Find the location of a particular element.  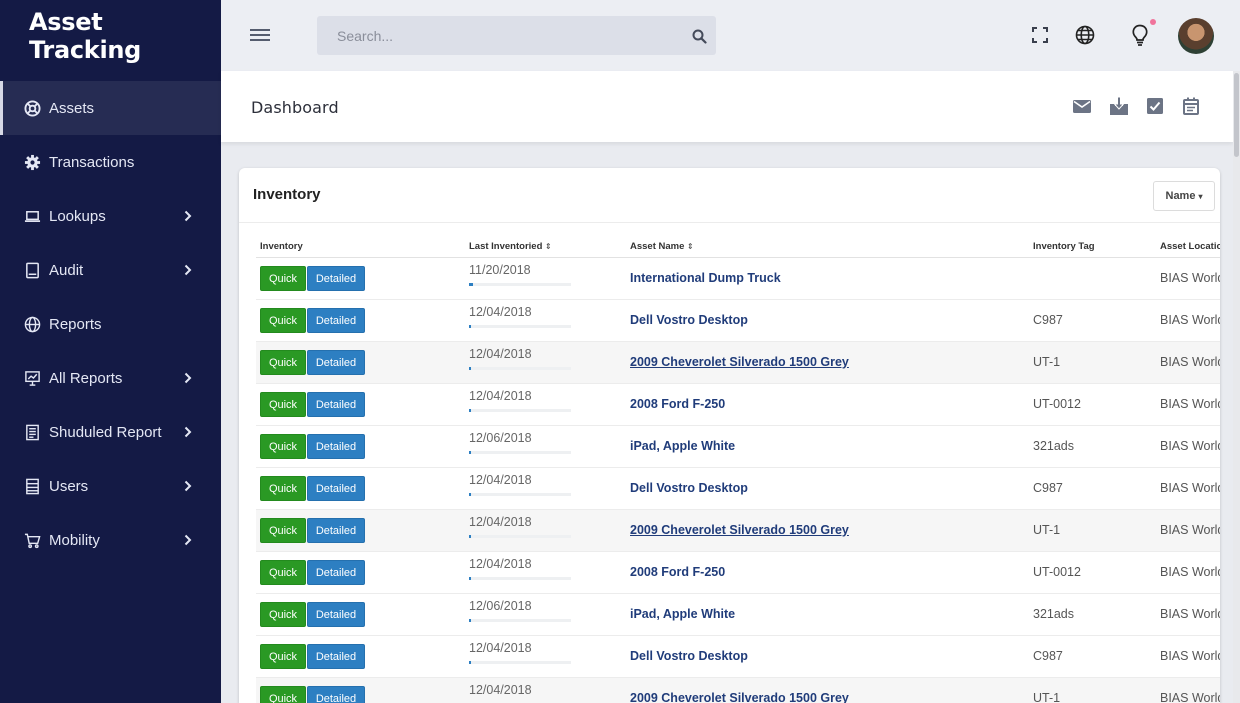

cart-icon is located at coordinates (32, 540).